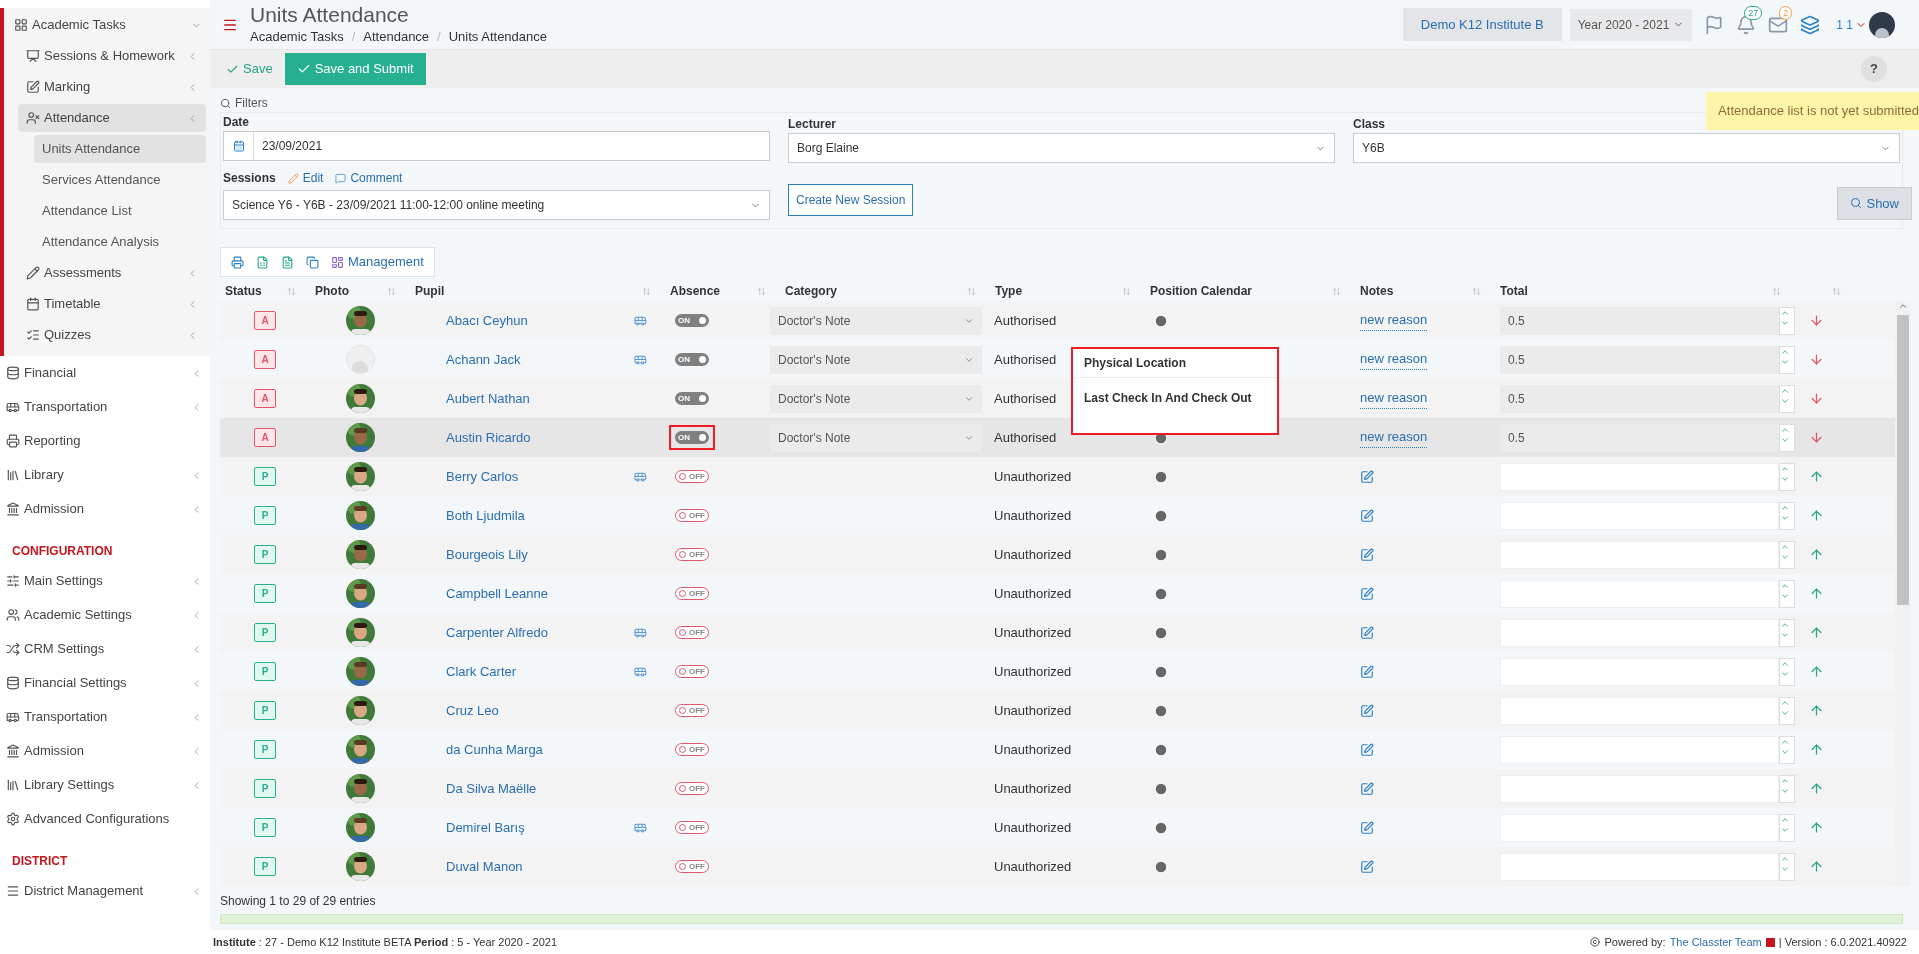  I want to click on pupil-link: da Cunha Marga, so click(494, 749).